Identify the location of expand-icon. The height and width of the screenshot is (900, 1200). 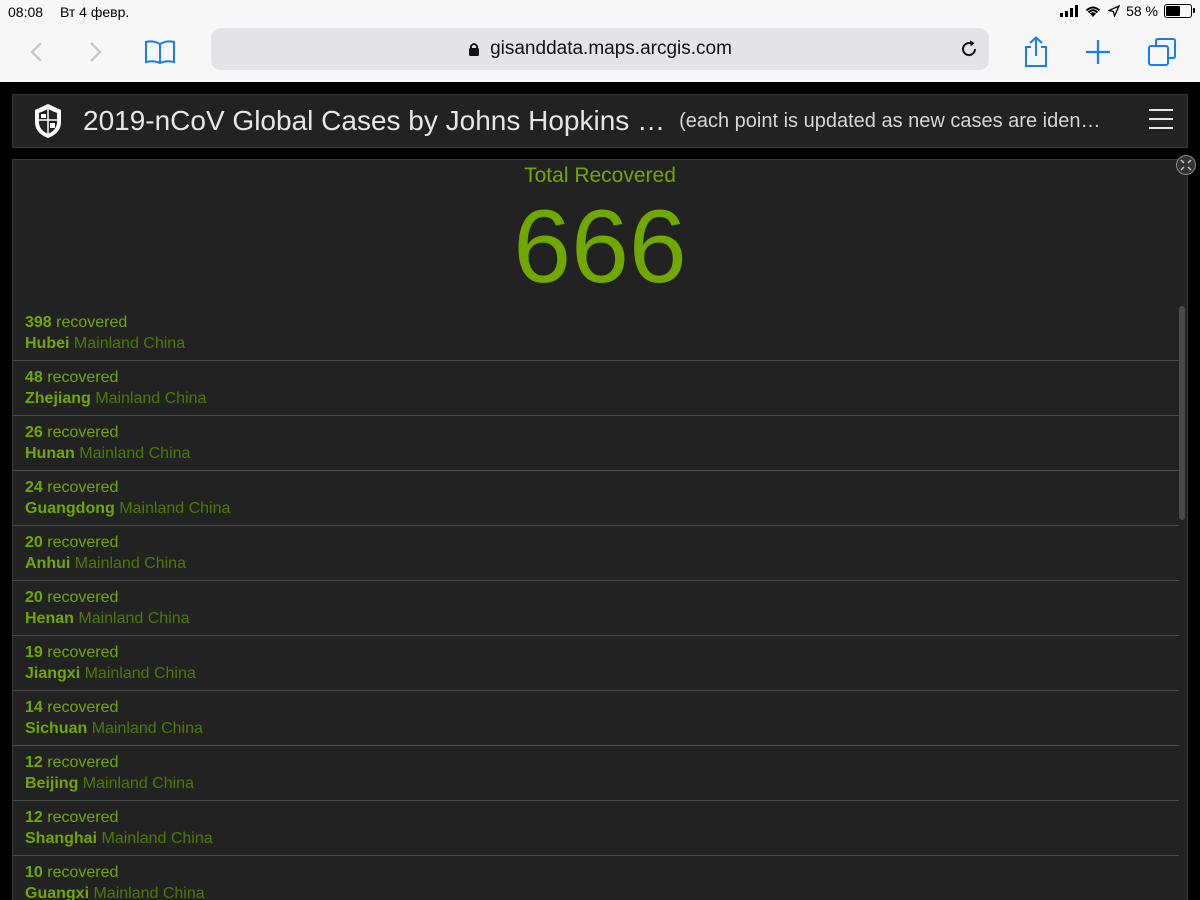
(1186, 165).